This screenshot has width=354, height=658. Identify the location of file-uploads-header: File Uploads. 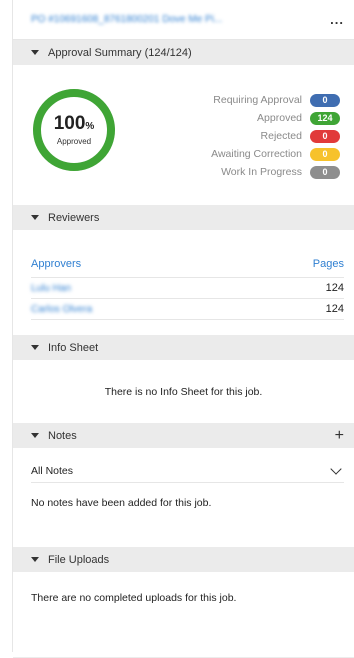
(183, 559).